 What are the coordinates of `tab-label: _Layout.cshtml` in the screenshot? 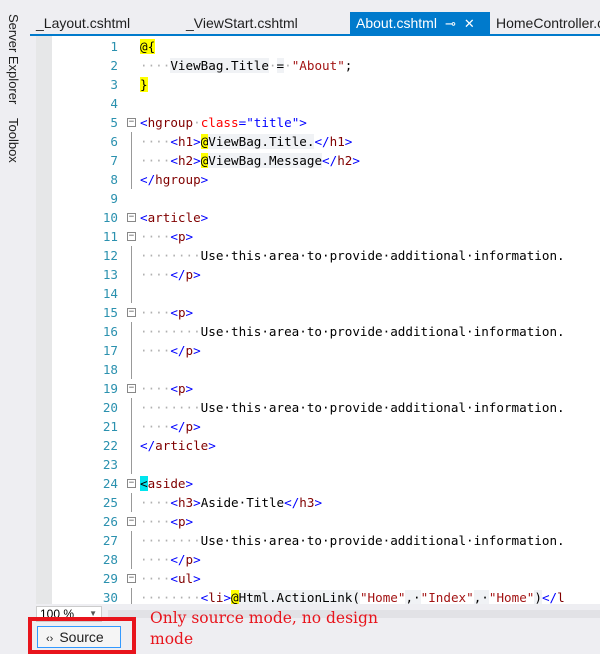 It's located at (83, 23).